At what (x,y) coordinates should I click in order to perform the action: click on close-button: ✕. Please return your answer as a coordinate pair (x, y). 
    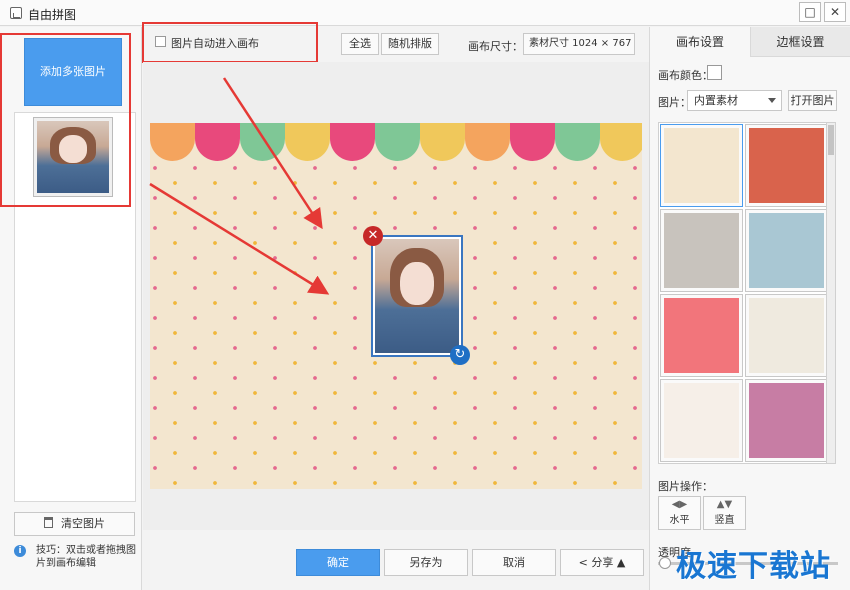
    Looking at the image, I should click on (835, 12).